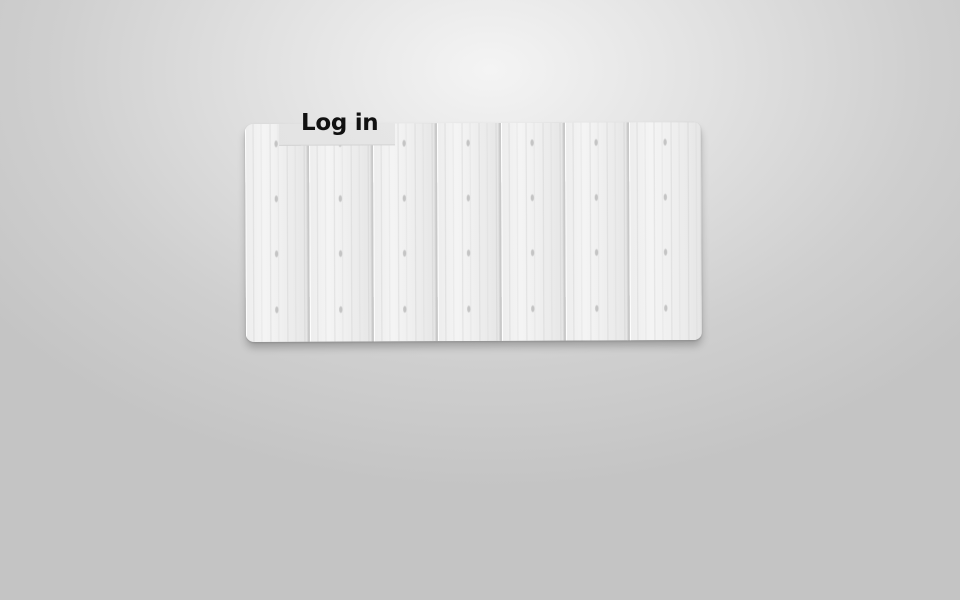 Image resolution: width=960 pixels, height=600 pixels. What do you see at coordinates (340, 123) in the screenshot?
I see `login-tab: Log in` at bounding box center [340, 123].